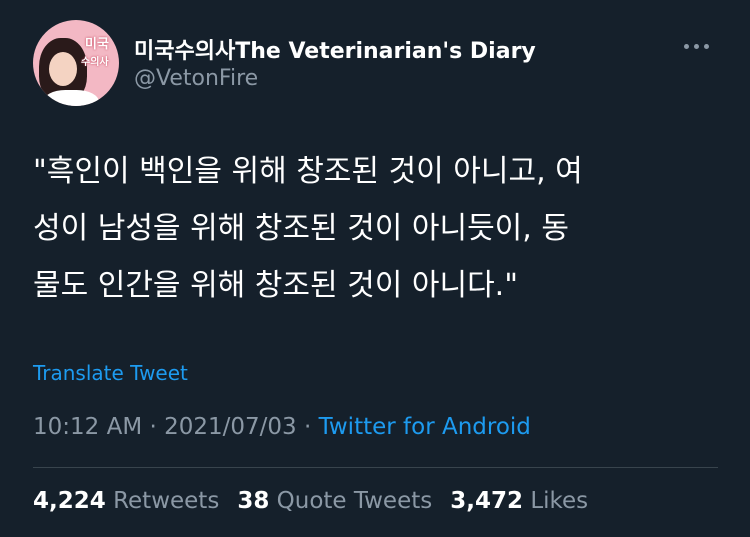  What do you see at coordinates (559, 501) in the screenshot?
I see `likes-label: Likes` at bounding box center [559, 501].